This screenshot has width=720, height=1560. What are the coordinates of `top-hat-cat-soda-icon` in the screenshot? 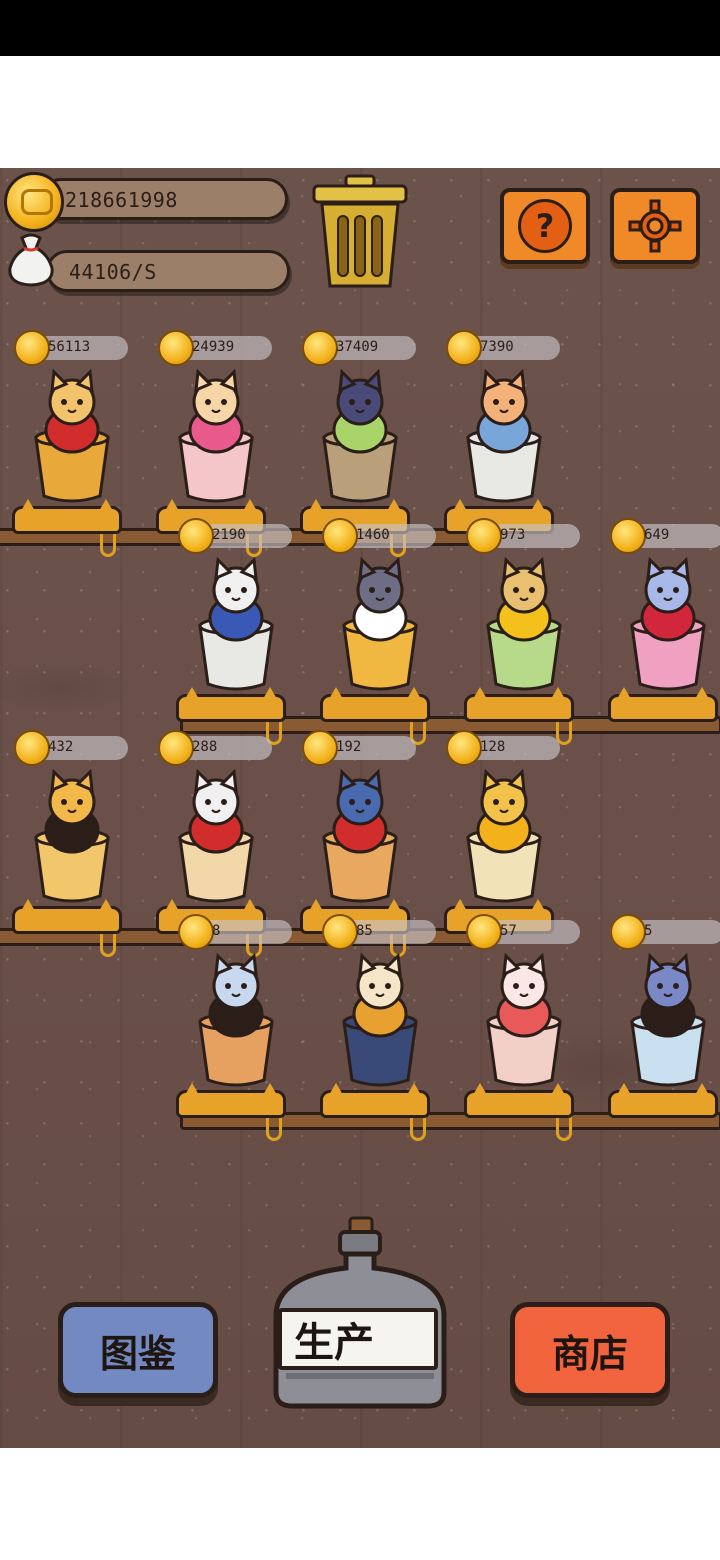 It's located at (668, 1022).